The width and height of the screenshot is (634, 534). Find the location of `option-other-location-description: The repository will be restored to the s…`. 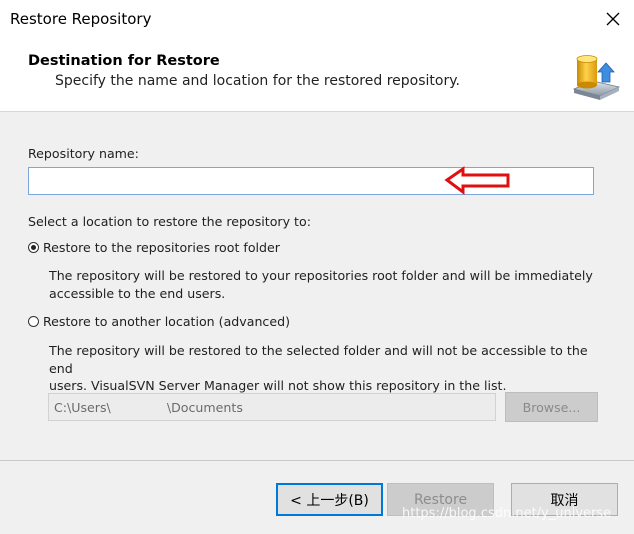

option-other-location-description: The repository will be restored to the s… is located at coordinates (329, 368).